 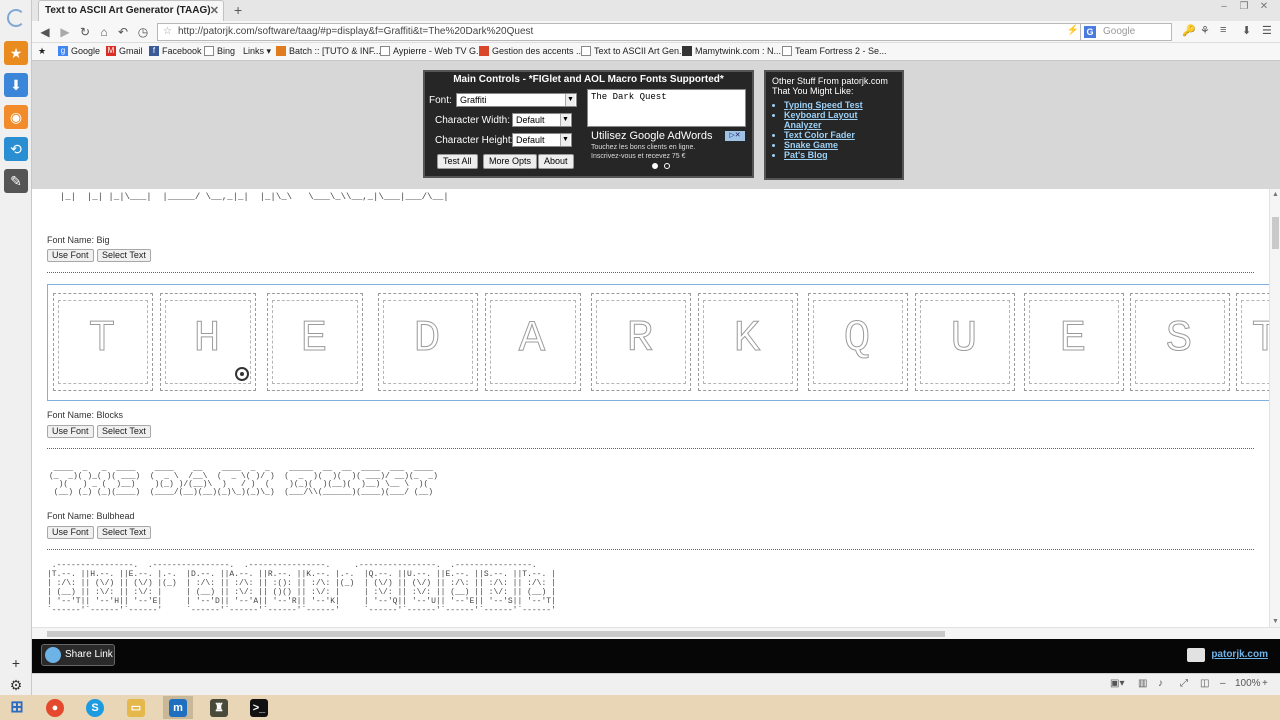 What do you see at coordinates (840, 145) in the screenshot?
I see `link-snake-game: Snake Game` at bounding box center [840, 145].